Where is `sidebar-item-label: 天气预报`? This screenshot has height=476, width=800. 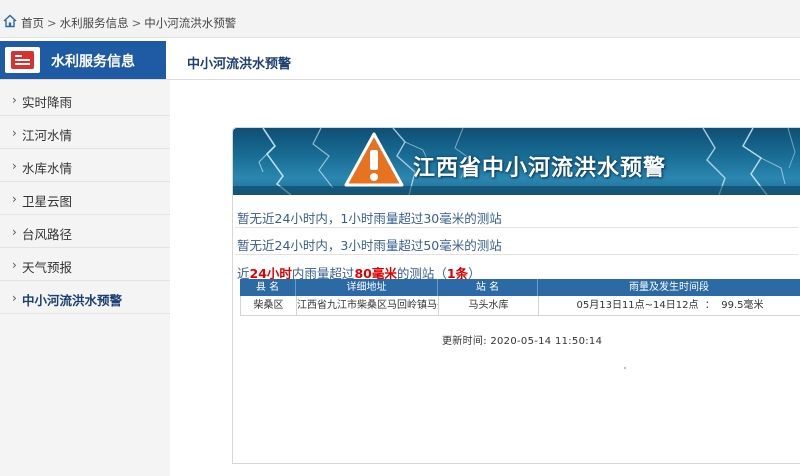
sidebar-item-label: 天气预报 is located at coordinates (47, 267).